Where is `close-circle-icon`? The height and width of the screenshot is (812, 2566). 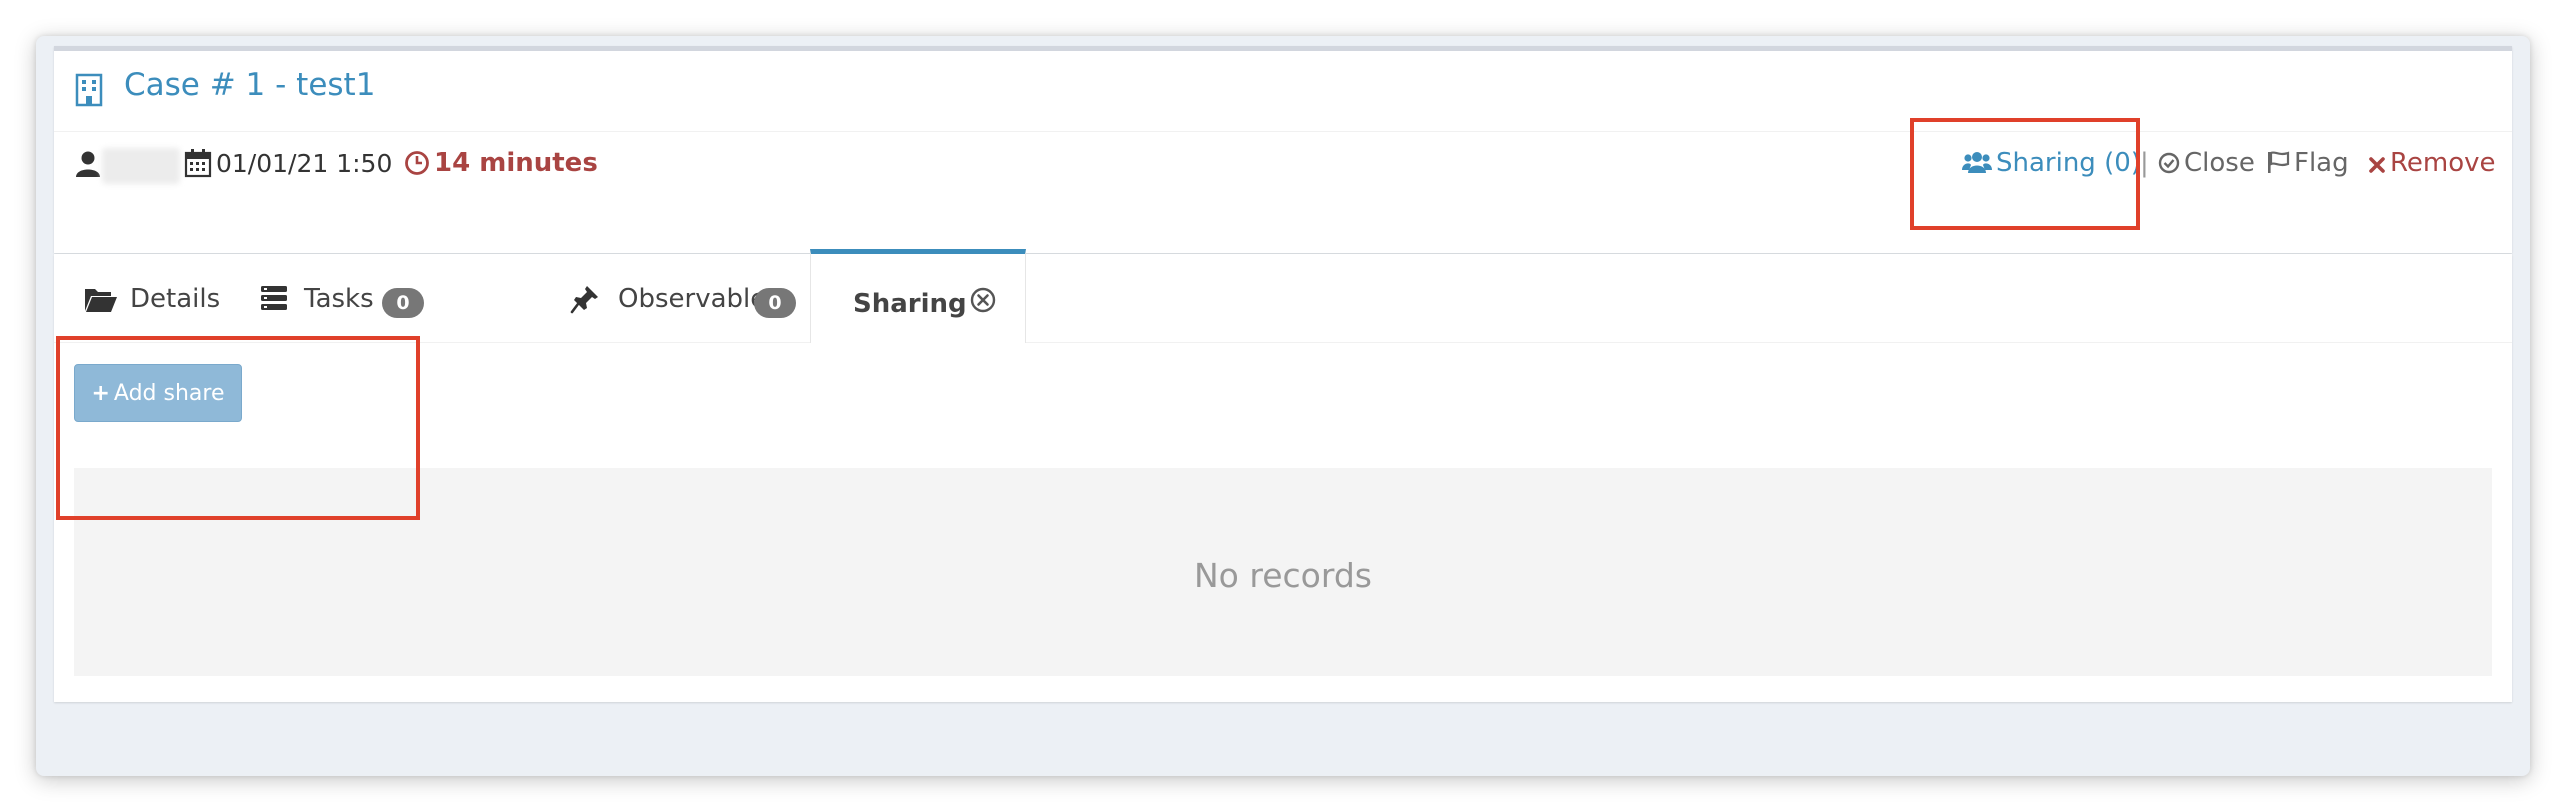 close-circle-icon is located at coordinates (983, 300).